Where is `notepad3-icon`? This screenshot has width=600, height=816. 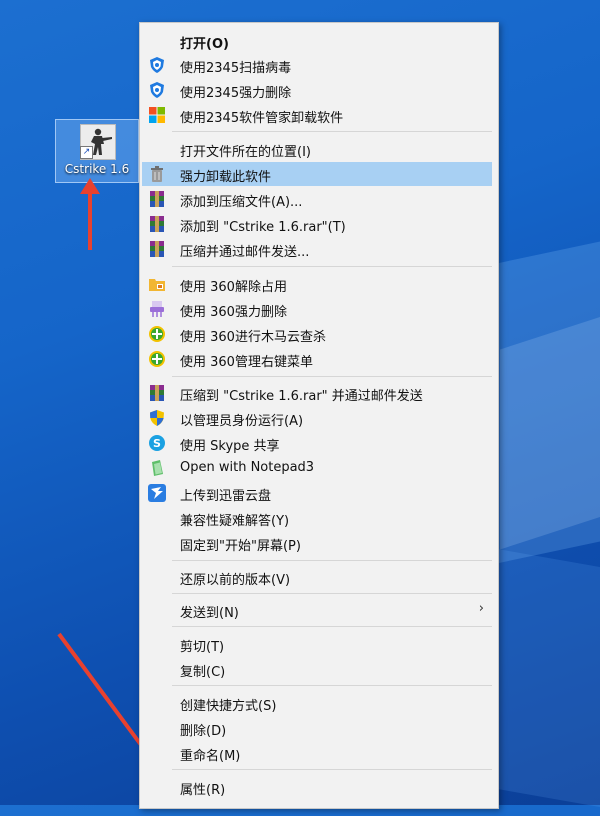
notepad3-icon is located at coordinates (157, 468).